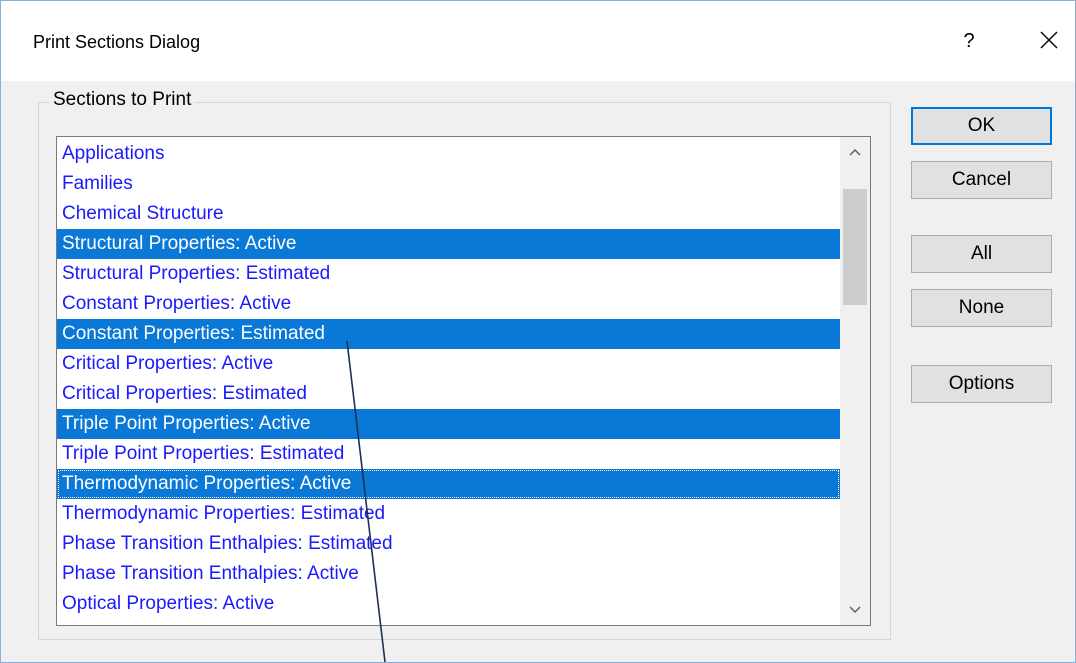  I want to click on list-item: Structural Properties: Estimated, so click(448, 274).